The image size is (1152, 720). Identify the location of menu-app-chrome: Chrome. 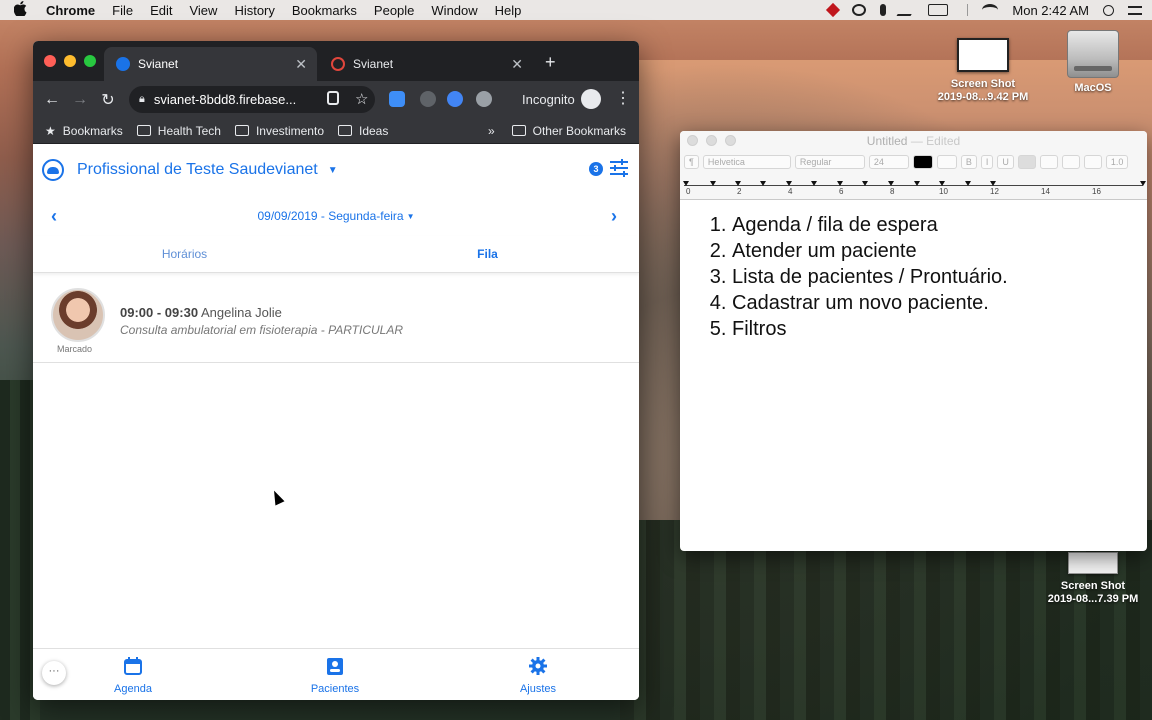
(70, 10).